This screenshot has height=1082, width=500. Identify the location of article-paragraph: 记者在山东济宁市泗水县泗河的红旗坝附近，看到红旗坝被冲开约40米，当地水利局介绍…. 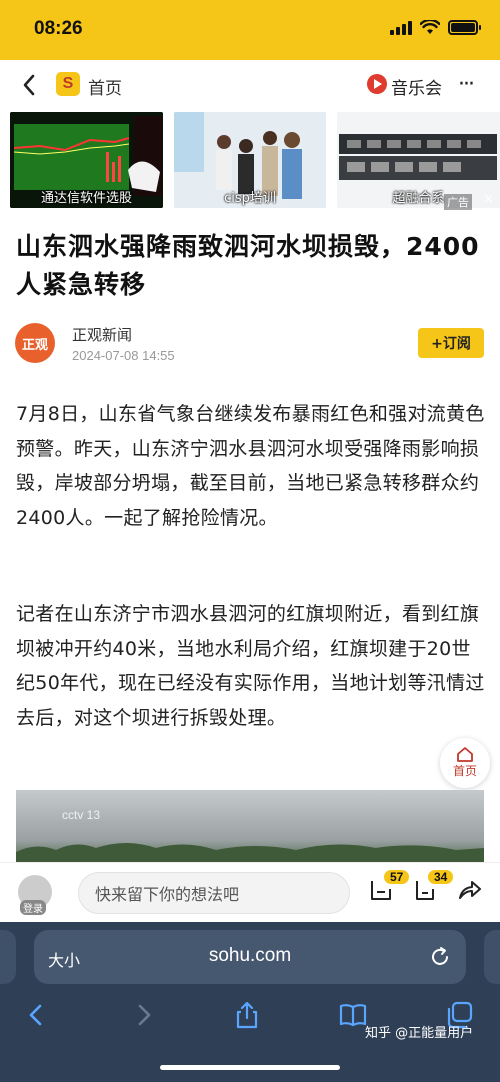
(250, 666).